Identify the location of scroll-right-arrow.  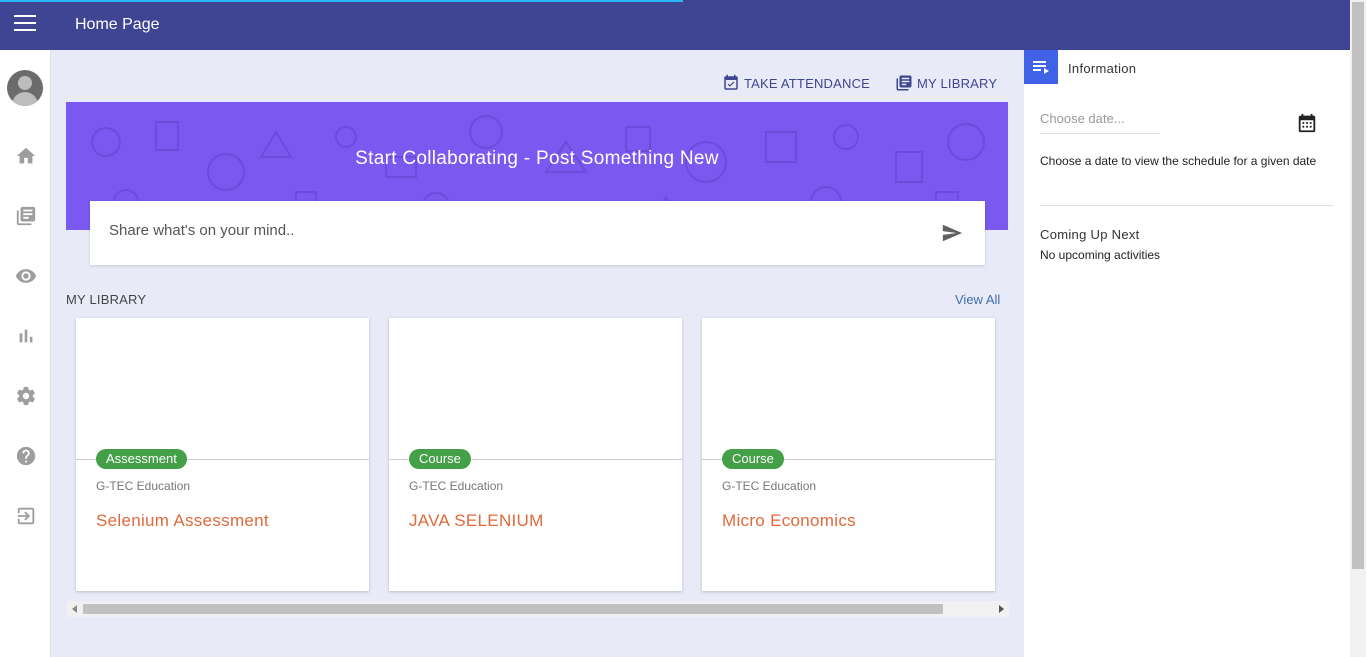
(1001, 609).